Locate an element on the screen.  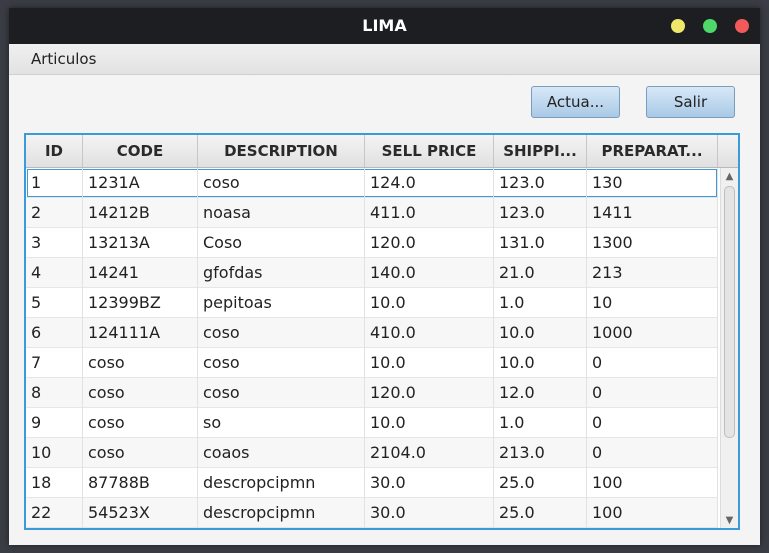
table-row: 22 54523X descropcipmn 30.0 25.0 100 is located at coordinates (372, 513).